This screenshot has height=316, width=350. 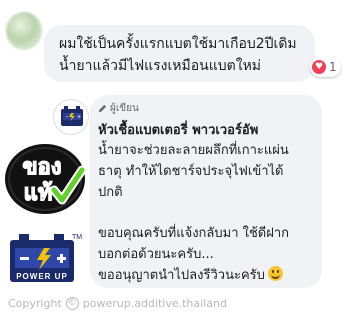 I want to click on power-up-logo: TM POWER UP, so click(x=46, y=258).